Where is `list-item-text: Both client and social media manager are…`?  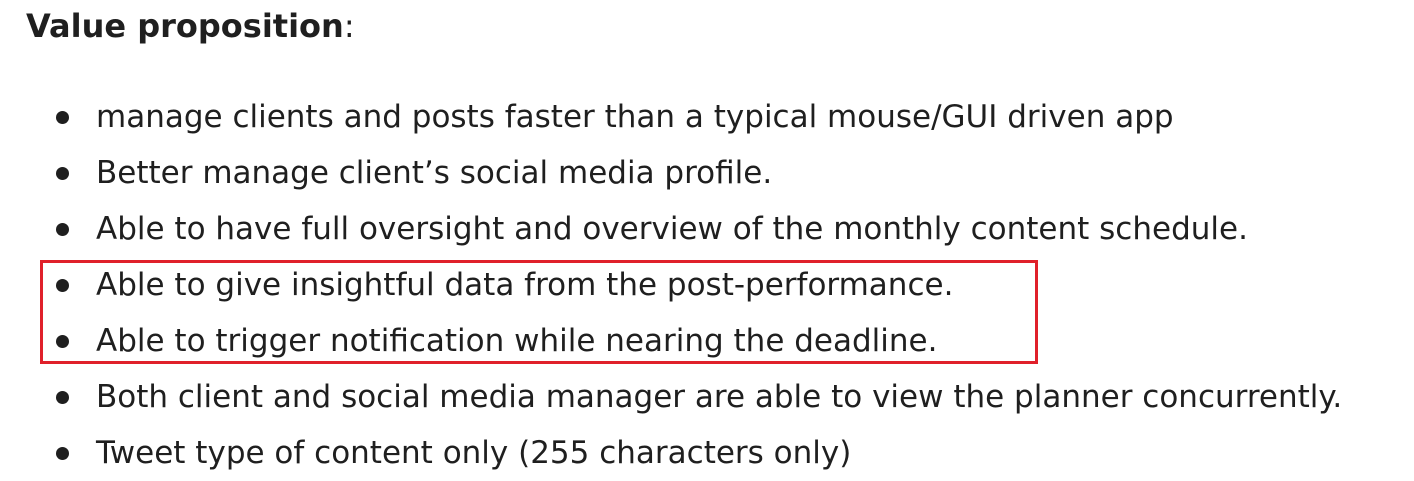 list-item-text: Both client and social media manager are… is located at coordinates (719, 397).